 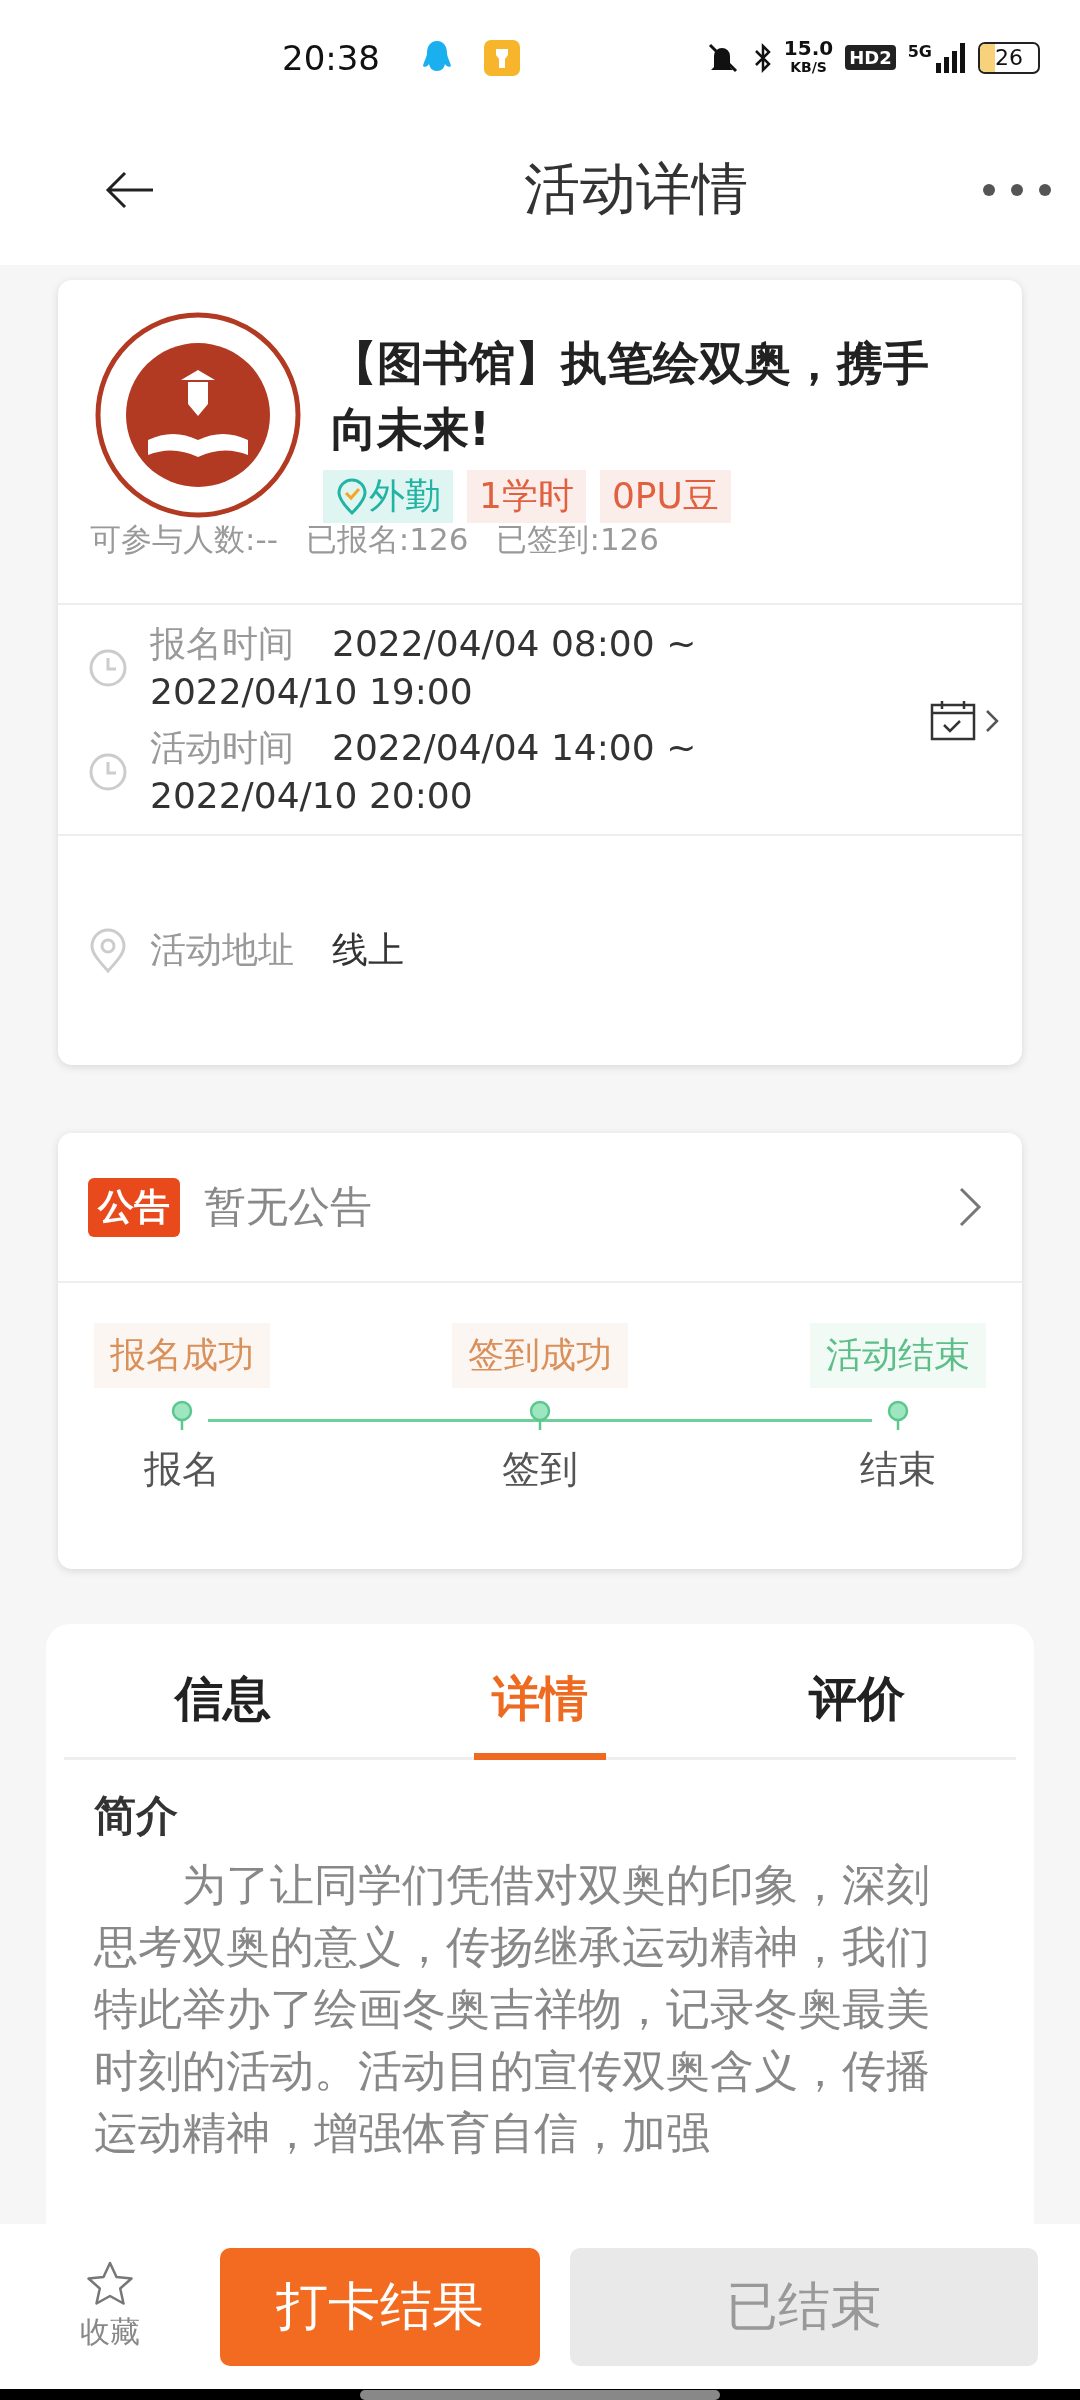 I want to click on favorite-button: 收藏, so click(x=110, y=2306).